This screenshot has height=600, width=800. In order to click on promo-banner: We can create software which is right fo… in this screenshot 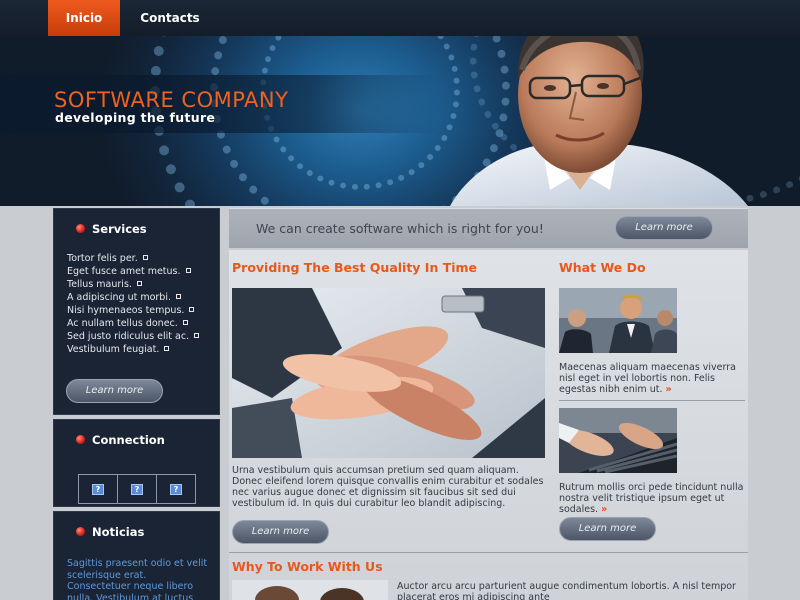, I will do `click(488, 228)`.